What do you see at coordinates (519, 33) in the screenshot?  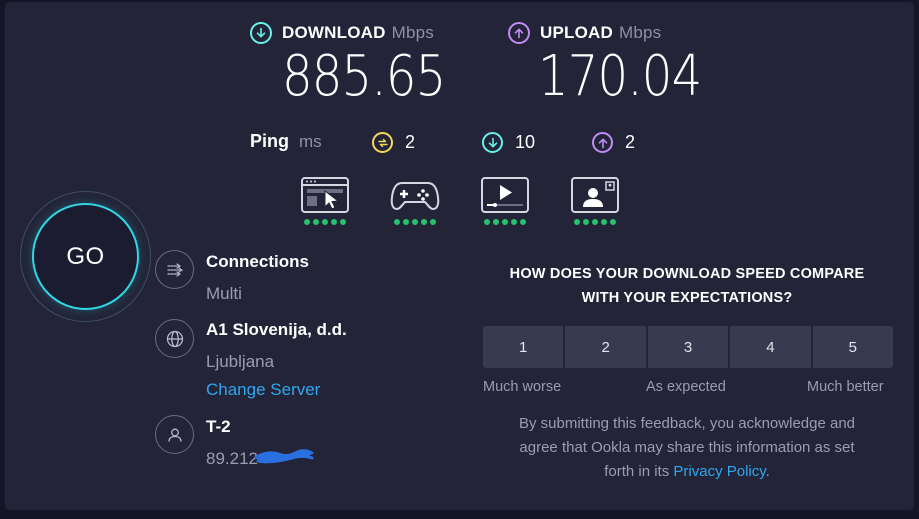 I see `upload-arrow-icon` at bounding box center [519, 33].